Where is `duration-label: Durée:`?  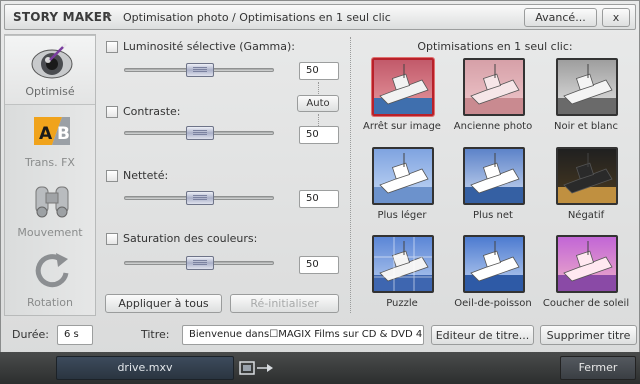
duration-label: Durée: is located at coordinates (30, 334).